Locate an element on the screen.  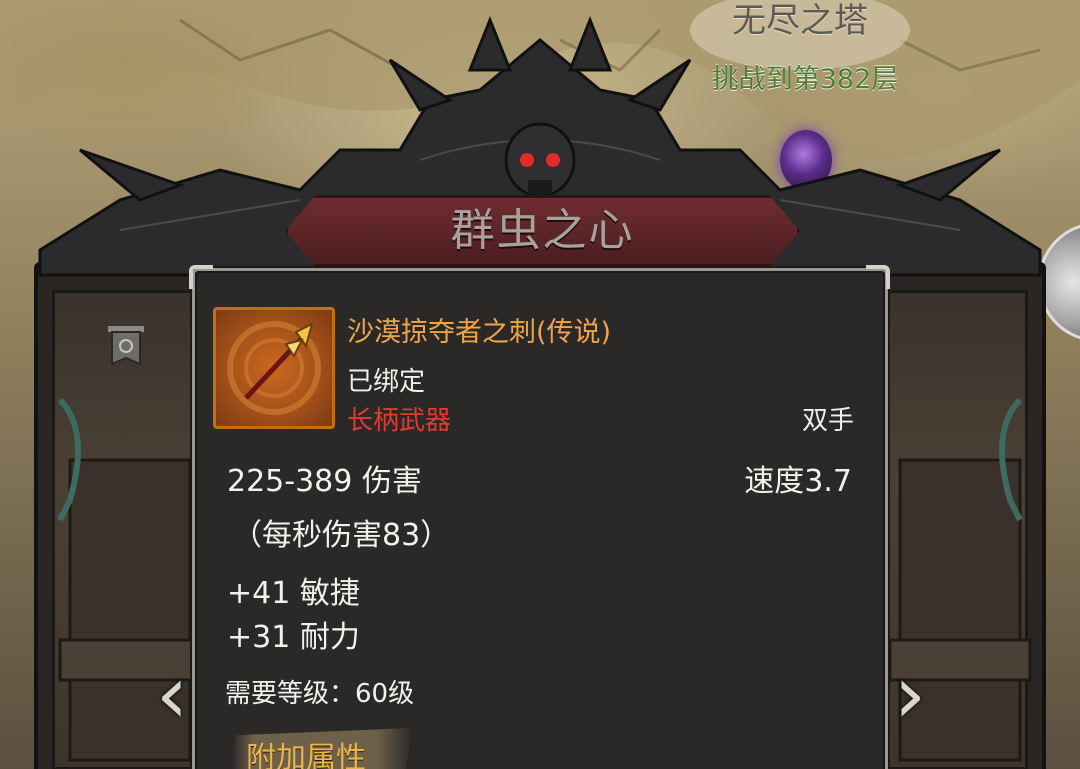
item-dps: （每秒伤害83） is located at coordinates (341, 535).